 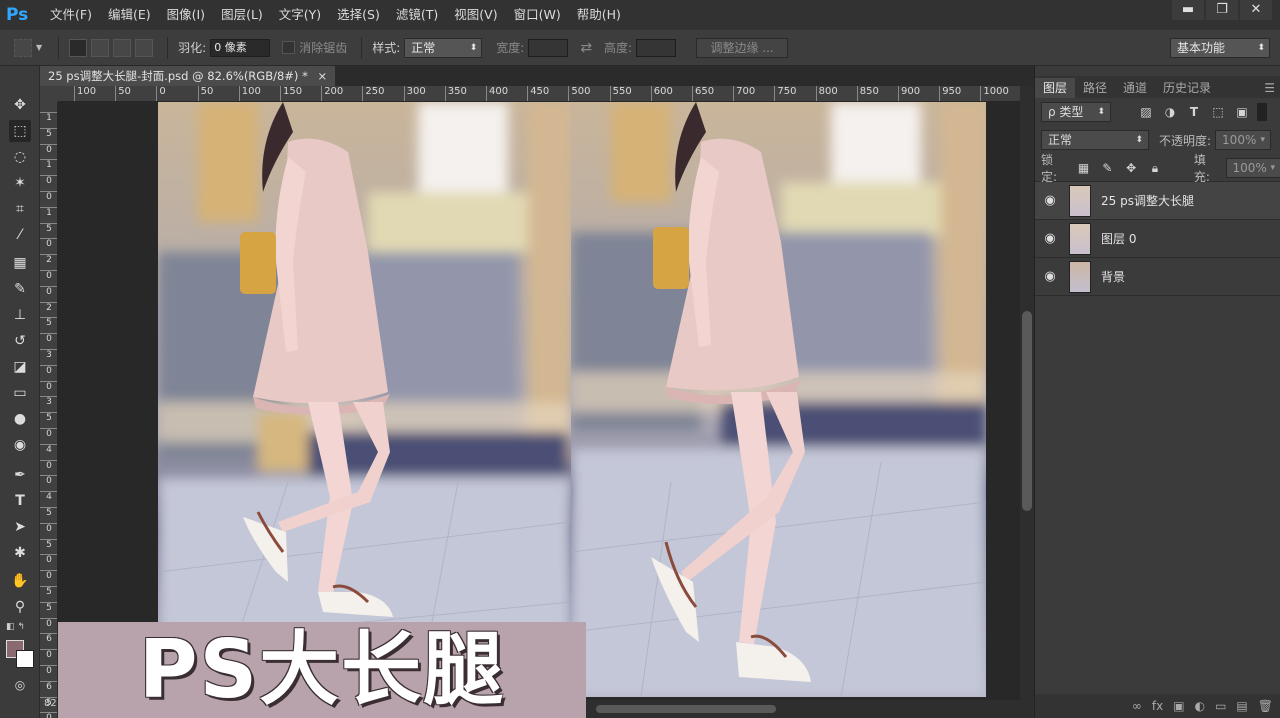 What do you see at coordinates (1261, 47) in the screenshot?
I see `chevron-down-icon: ⬍` at bounding box center [1261, 47].